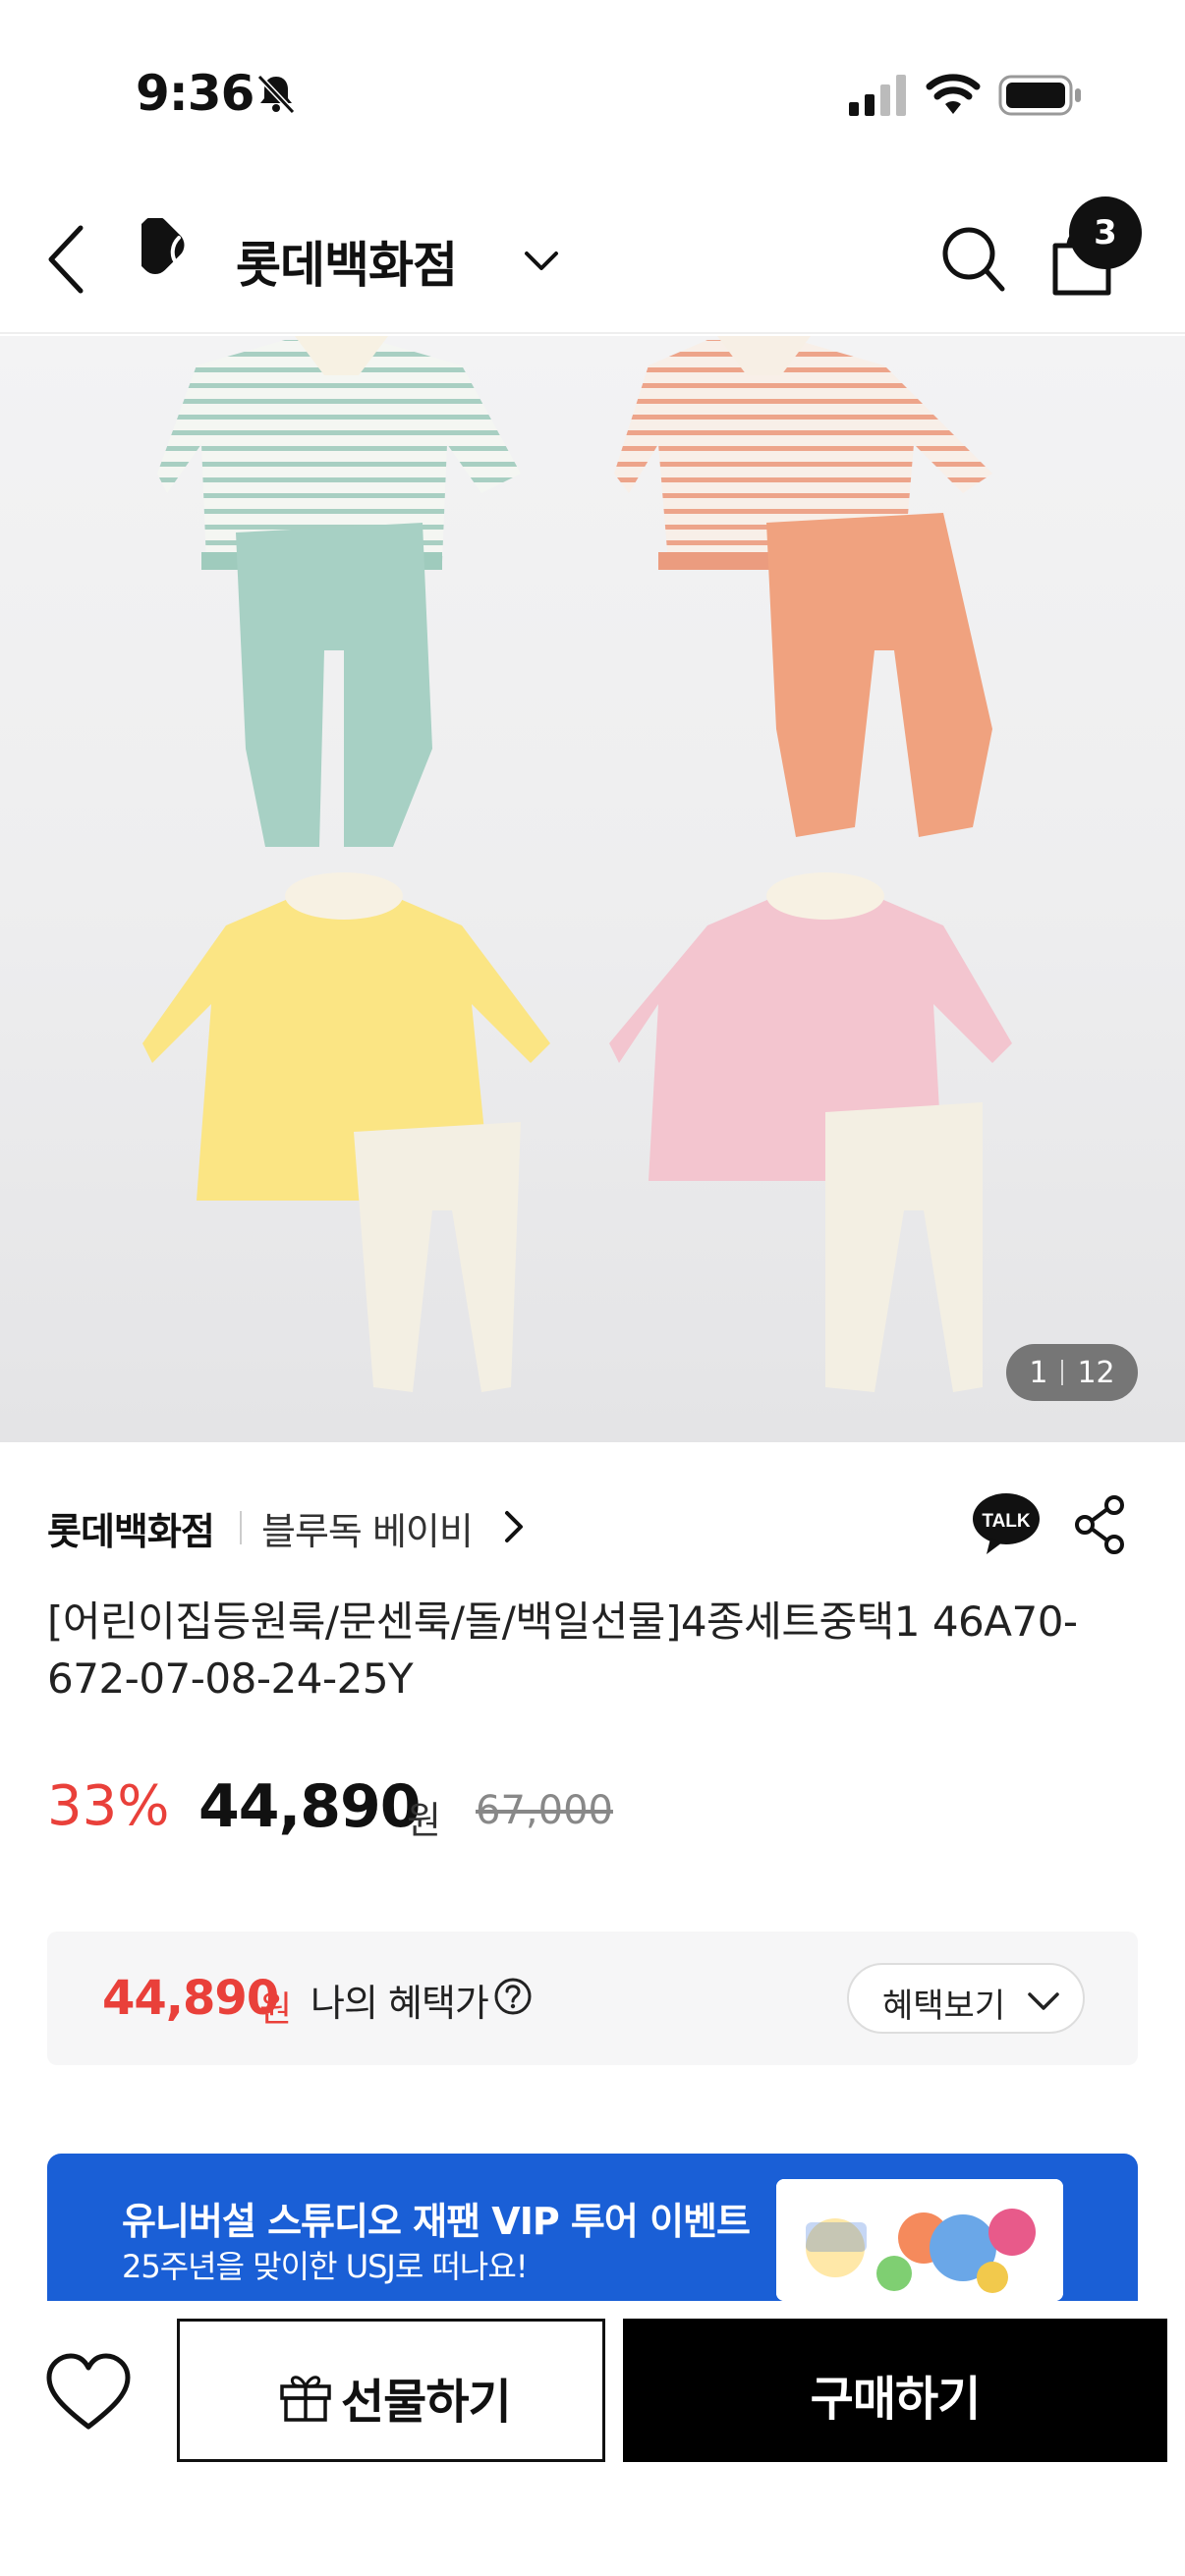 This screenshot has width=1185, height=2576. I want to click on kakao-talk-icon: TALK, so click(1007, 1523).